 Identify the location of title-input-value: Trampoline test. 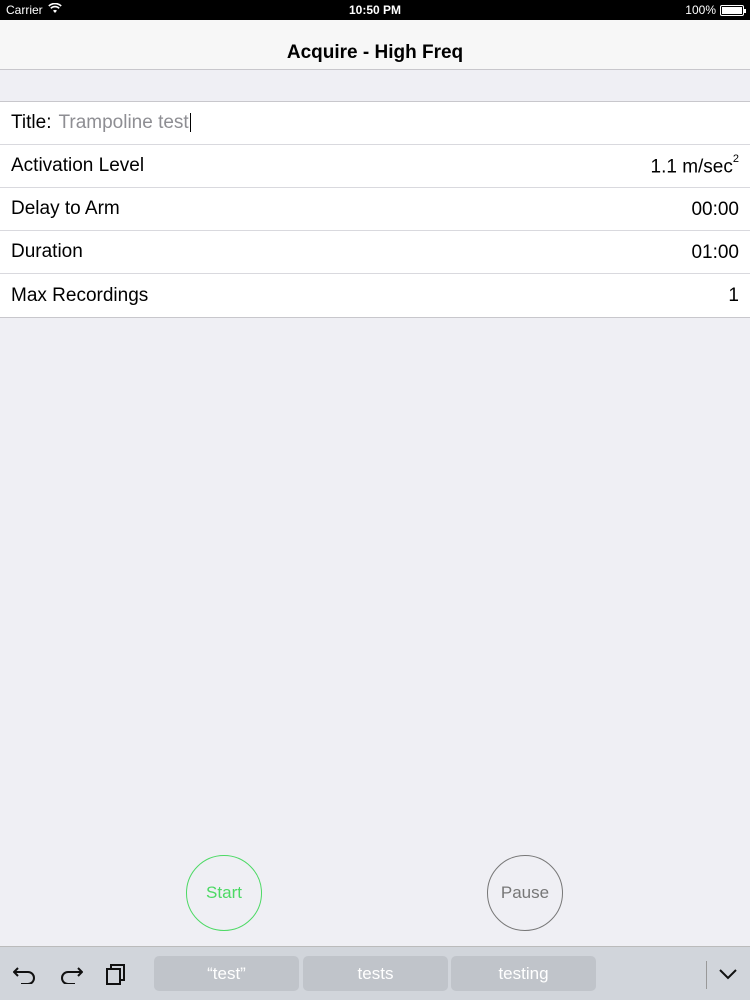
(123, 122).